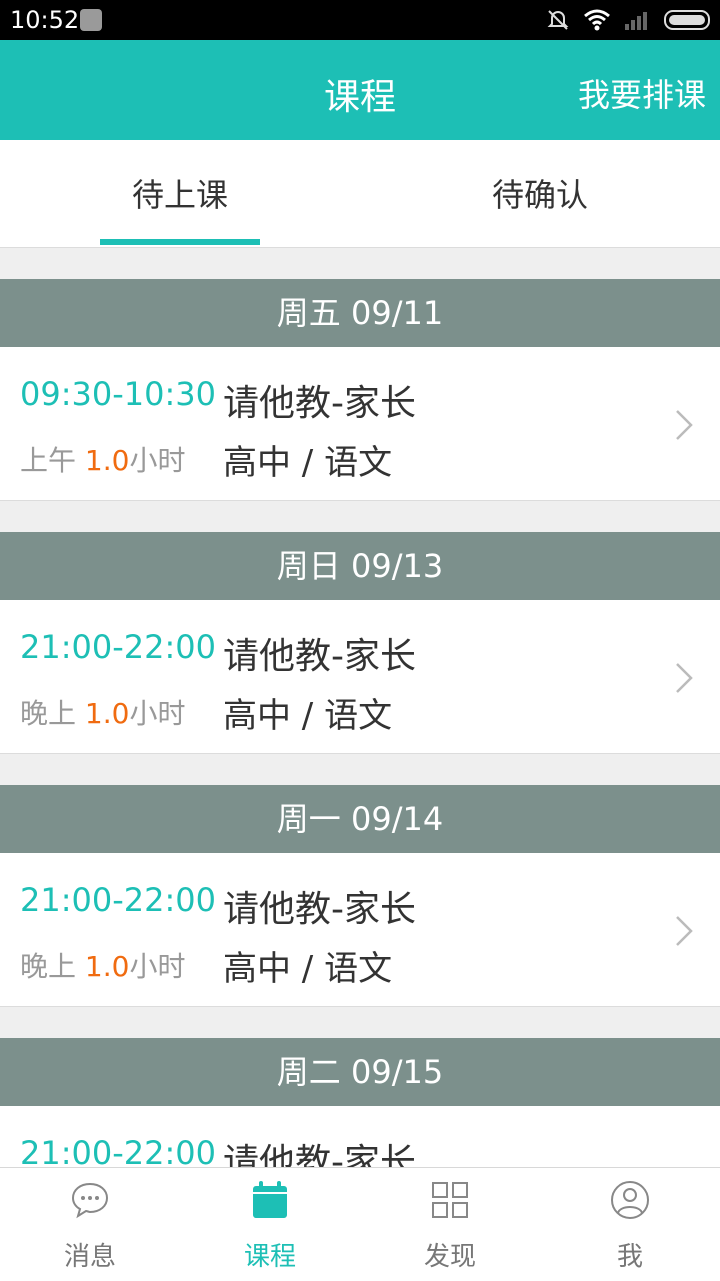  What do you see at coordinates (630, 1200) in the screenshot?
I see `user-icon` at bounding box center [630, 1200].